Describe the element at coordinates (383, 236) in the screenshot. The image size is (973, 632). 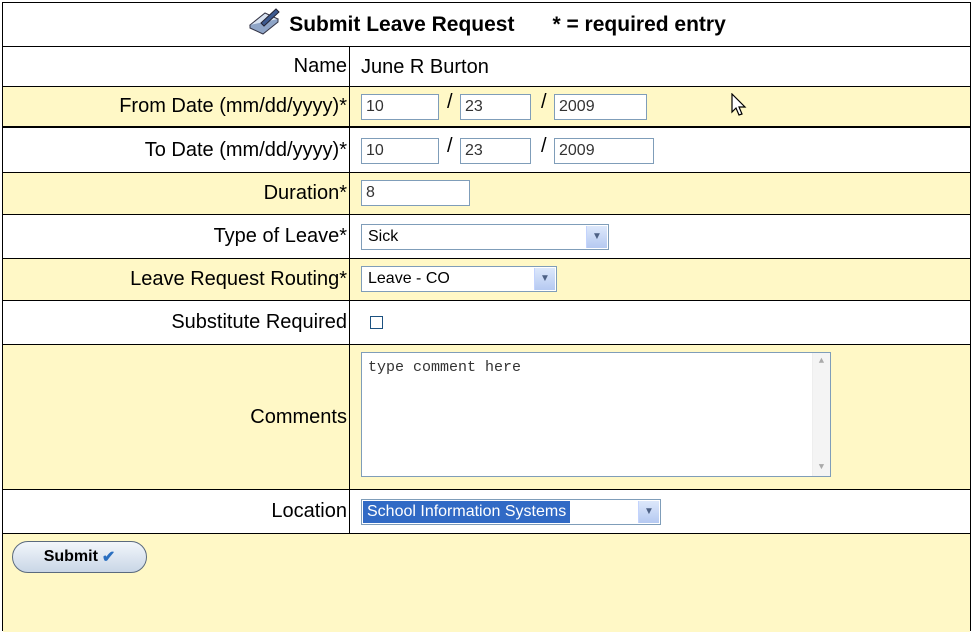
I see `leave-type-selected: Sick` at that location.